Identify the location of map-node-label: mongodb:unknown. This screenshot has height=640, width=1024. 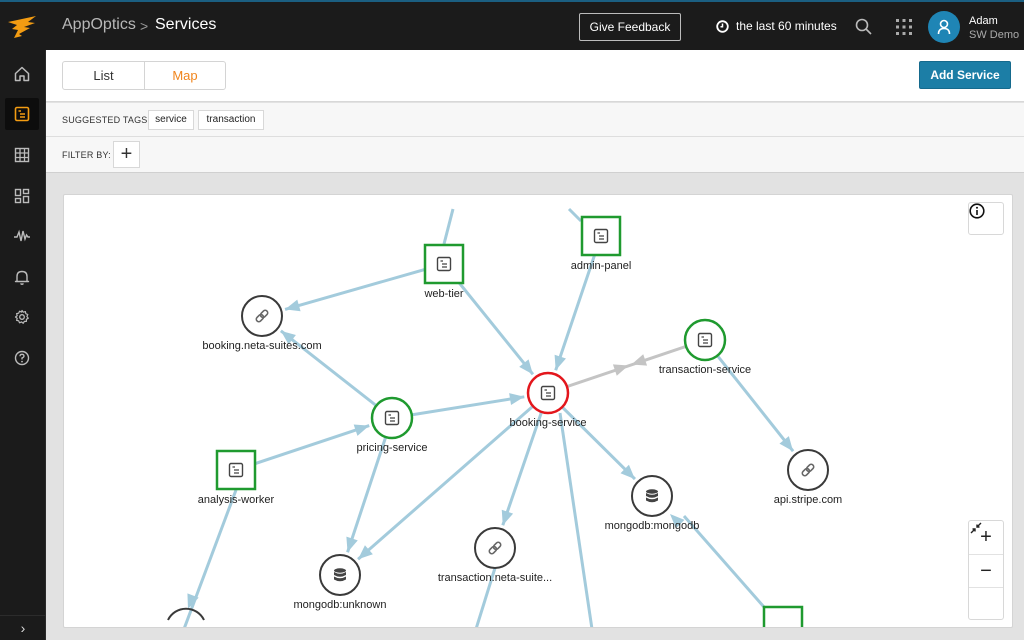
(340, 605).